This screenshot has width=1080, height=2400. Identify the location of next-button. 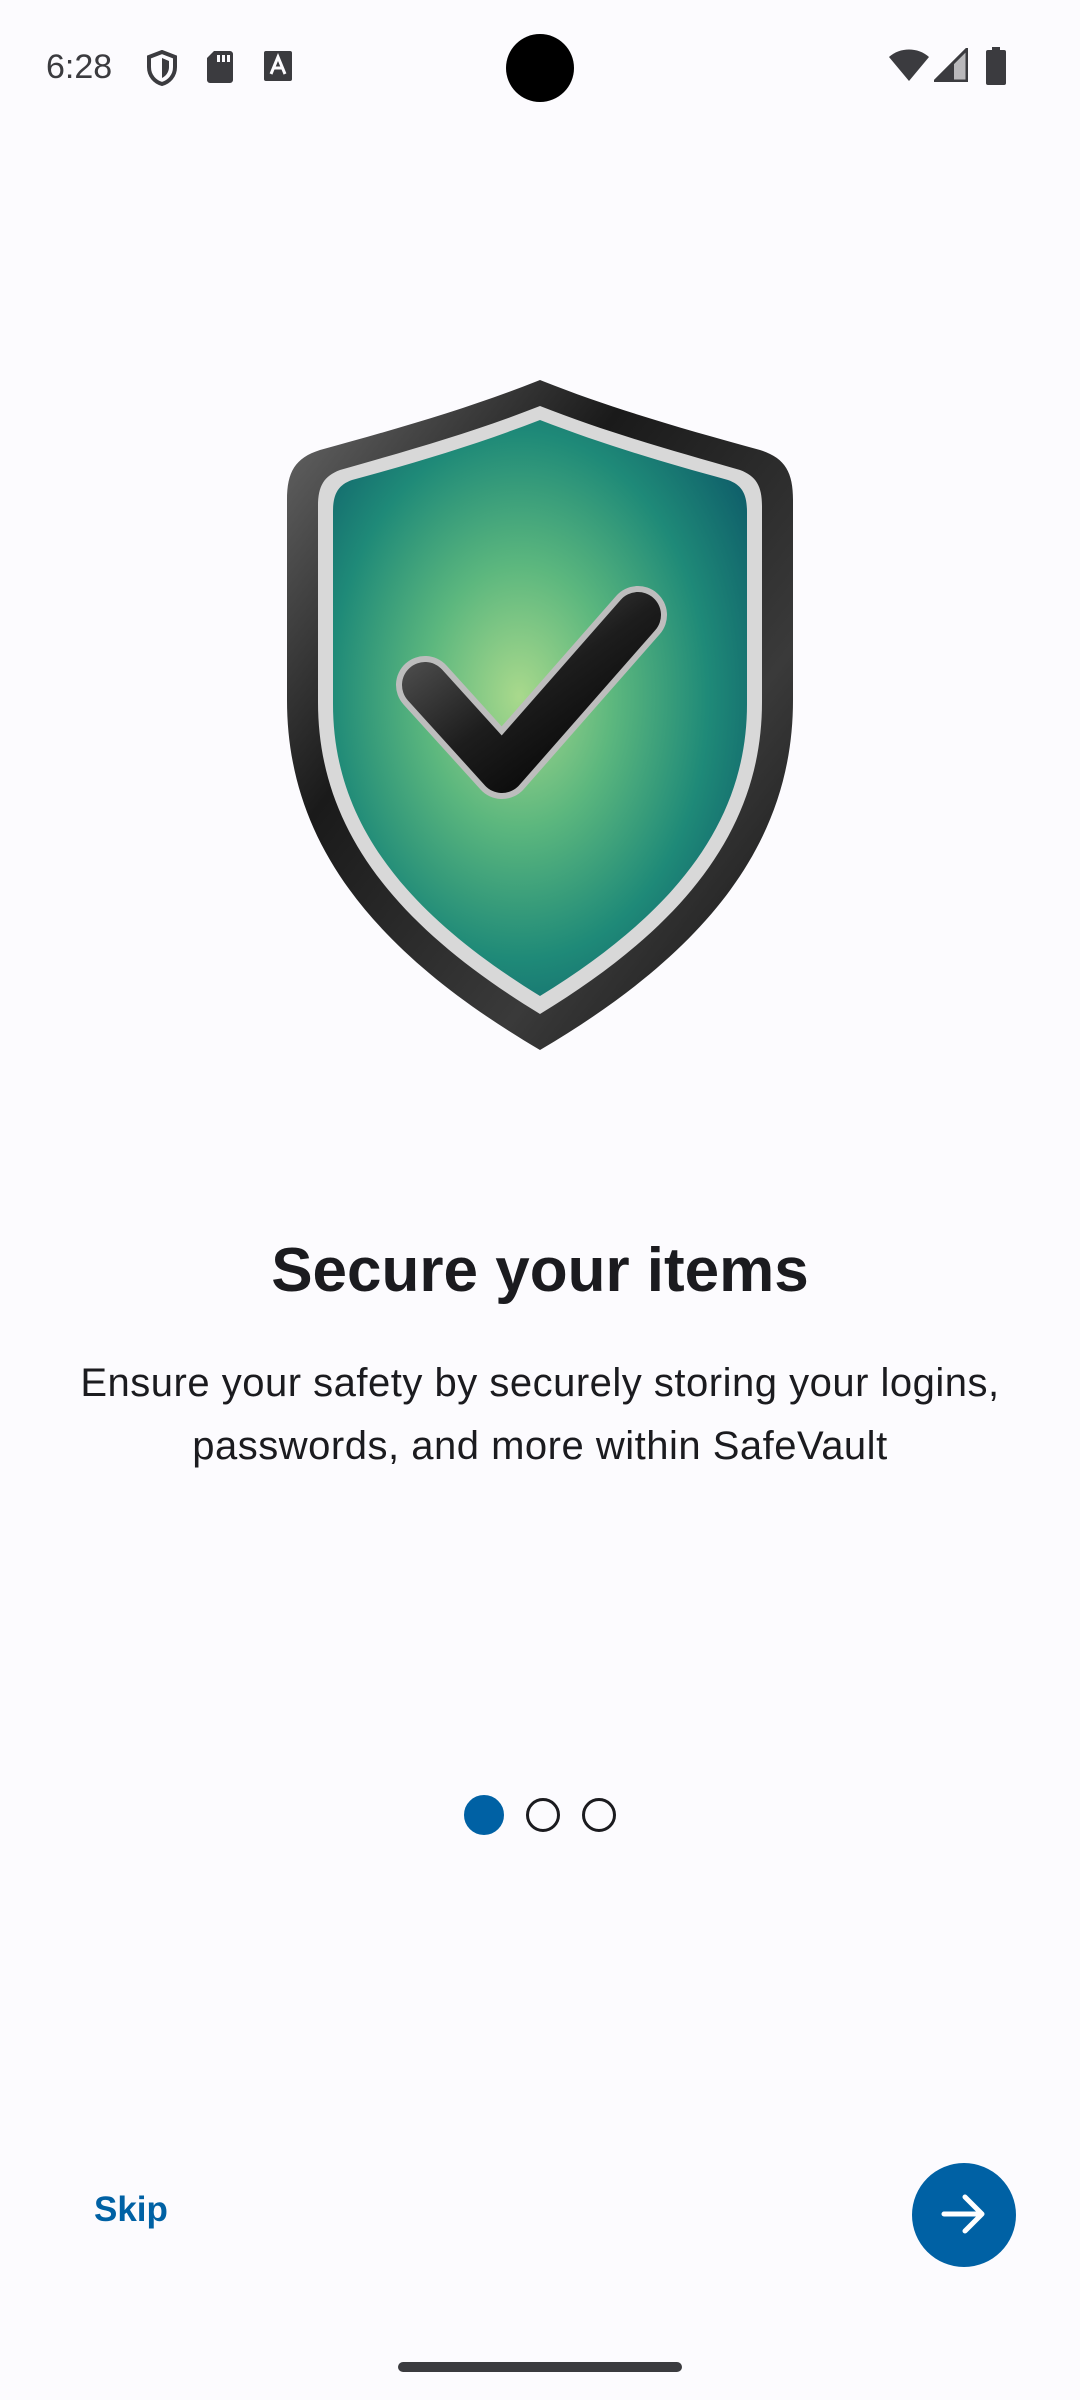
(964, 2215).